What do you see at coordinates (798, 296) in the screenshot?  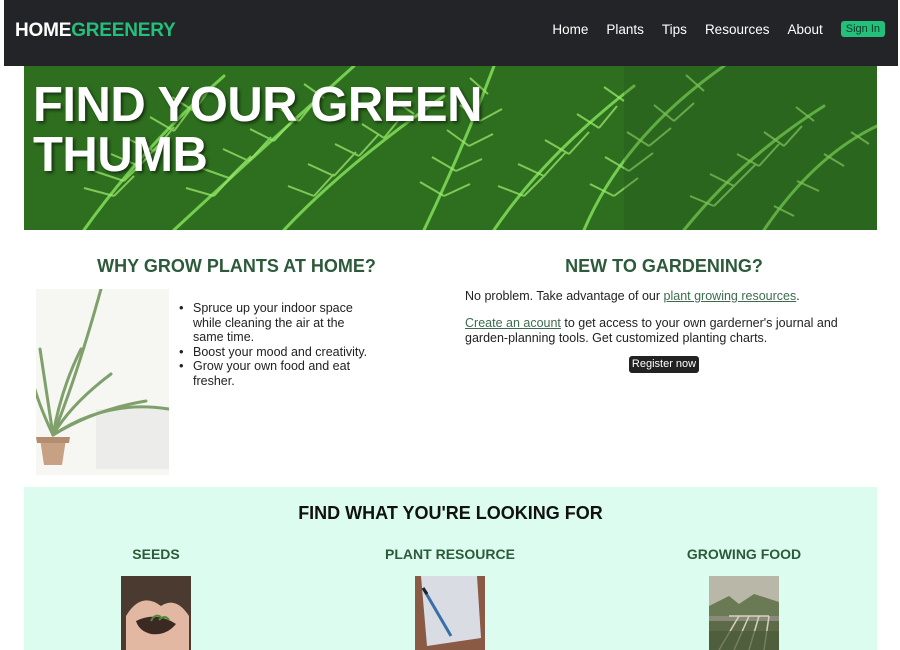 I see `intro-period: .` at bounding box center [798, 296].